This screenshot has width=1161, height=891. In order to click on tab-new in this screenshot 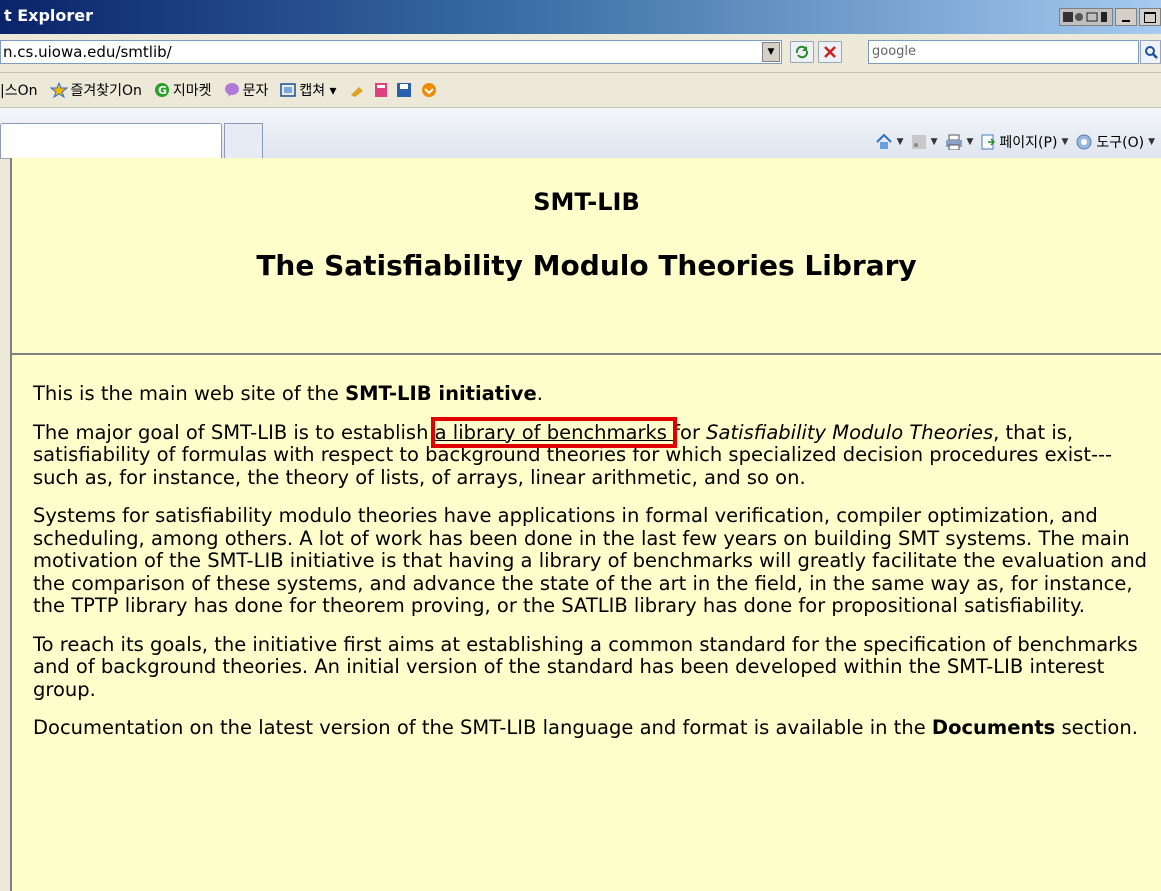, I will do `click(243, 140)`.